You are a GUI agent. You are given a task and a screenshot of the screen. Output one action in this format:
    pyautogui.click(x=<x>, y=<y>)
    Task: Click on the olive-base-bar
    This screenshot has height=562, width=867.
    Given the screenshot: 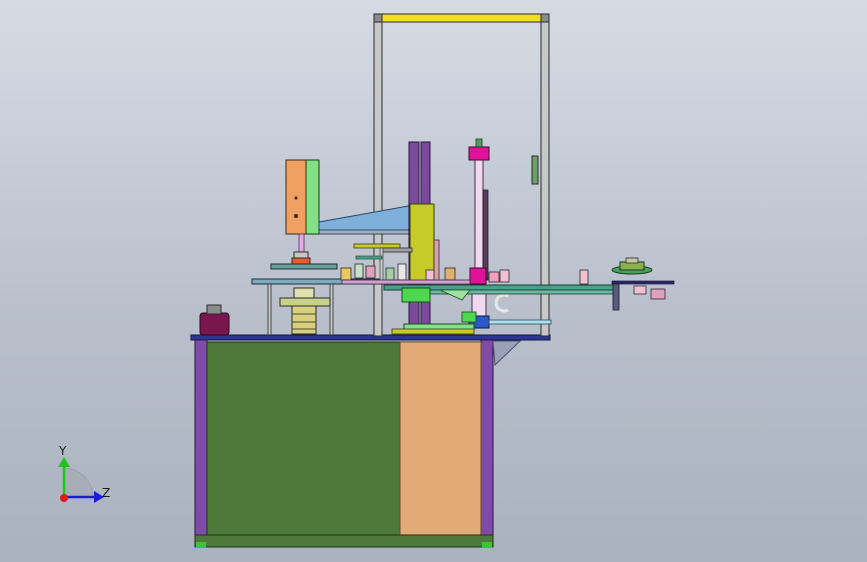 What is the action you would take?
    pyautogui.click(x=433, y=331)
    